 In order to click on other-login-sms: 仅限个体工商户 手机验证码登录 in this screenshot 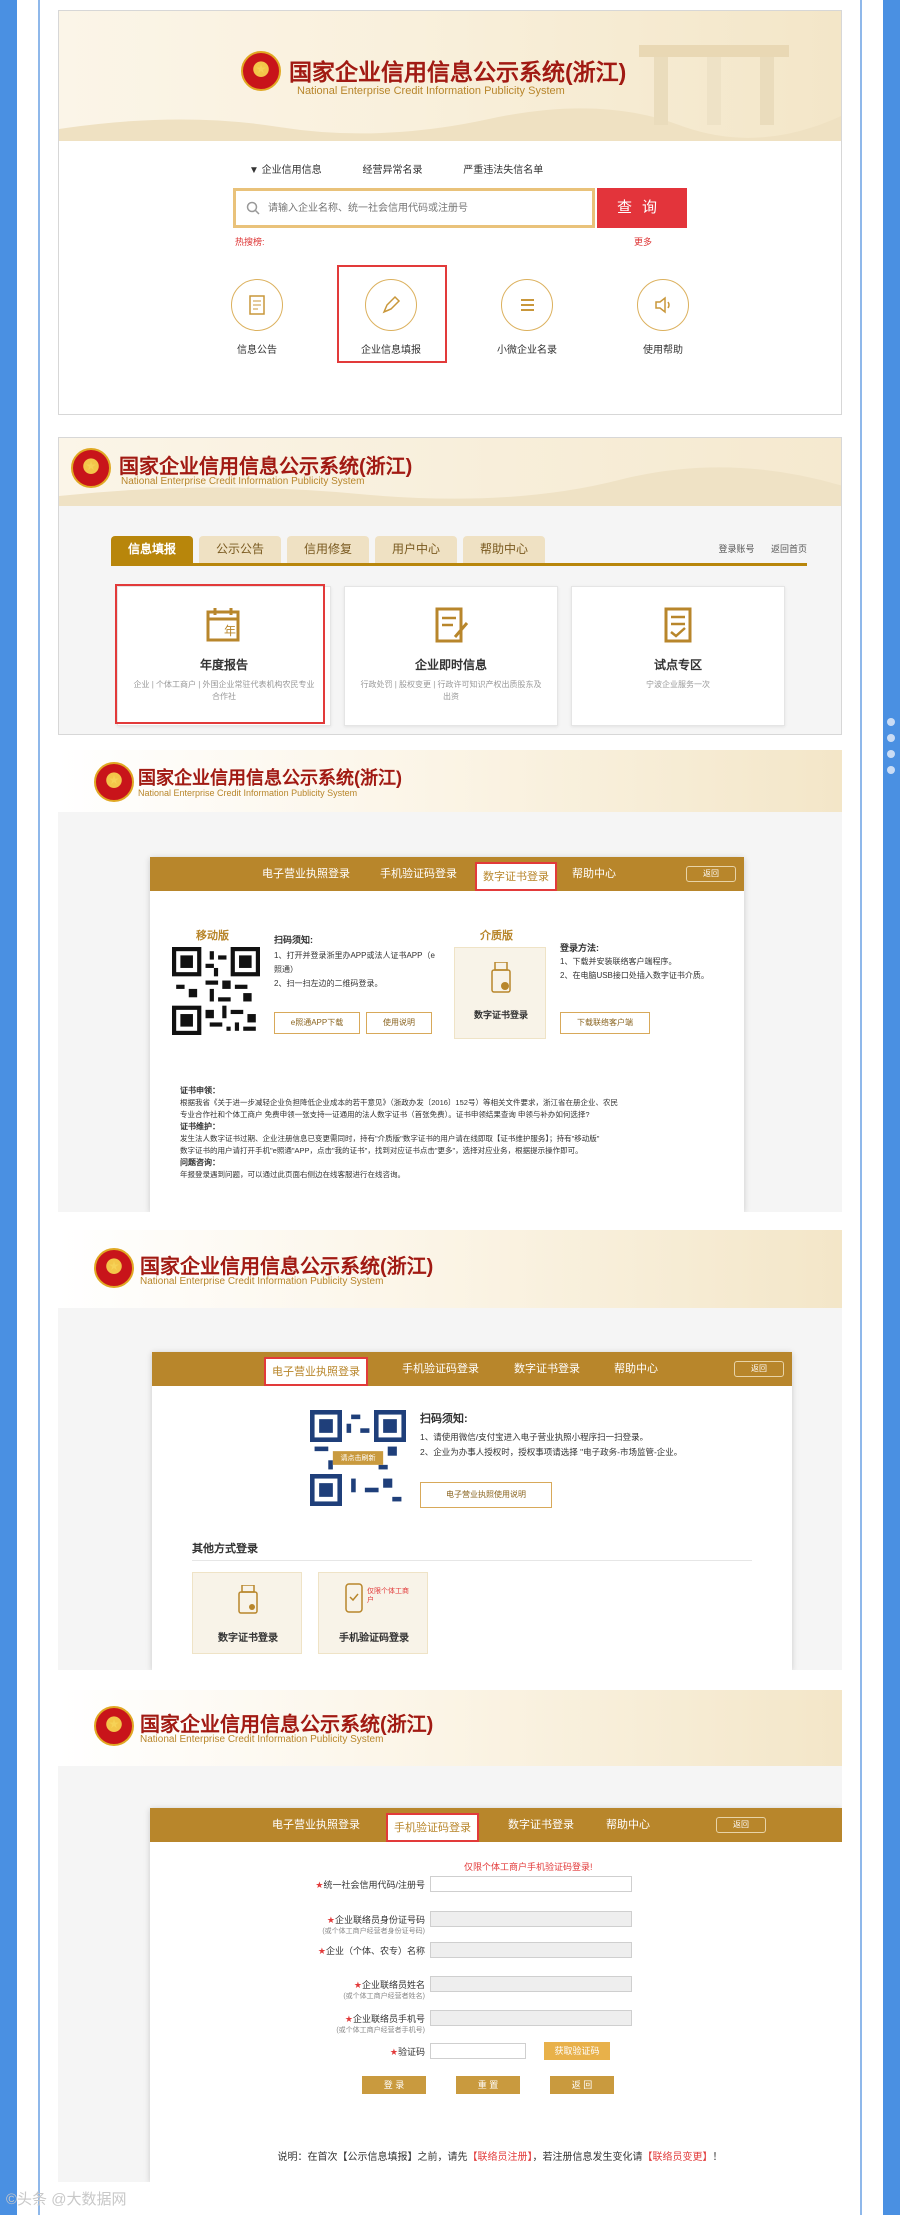, I will do `click(373, 1613)`.